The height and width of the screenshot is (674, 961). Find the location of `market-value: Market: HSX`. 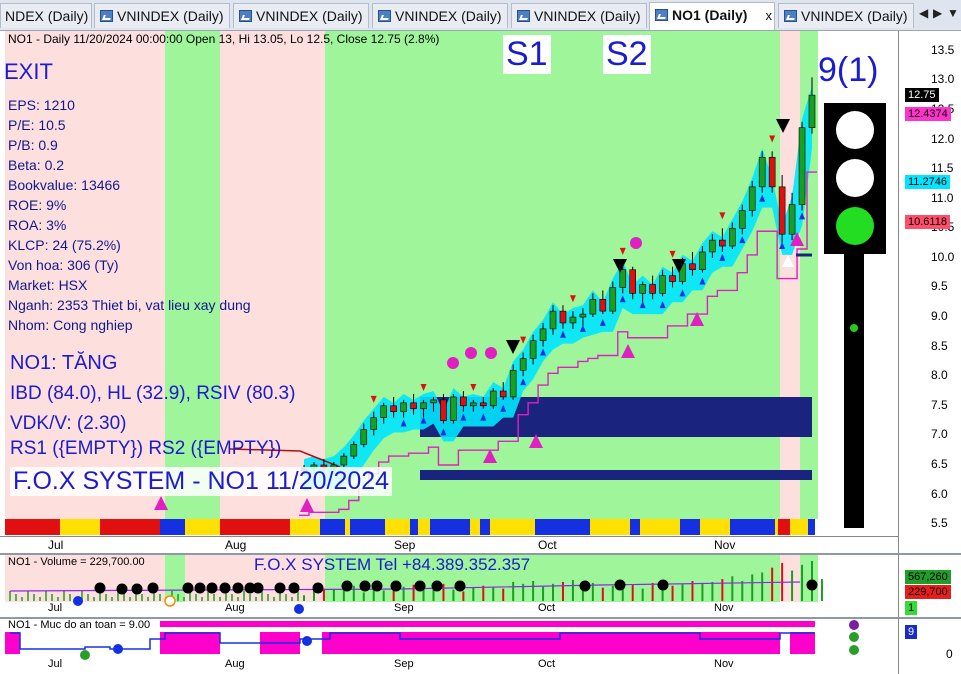

market-value: Market: HSX is located at coordinates (48, 285).